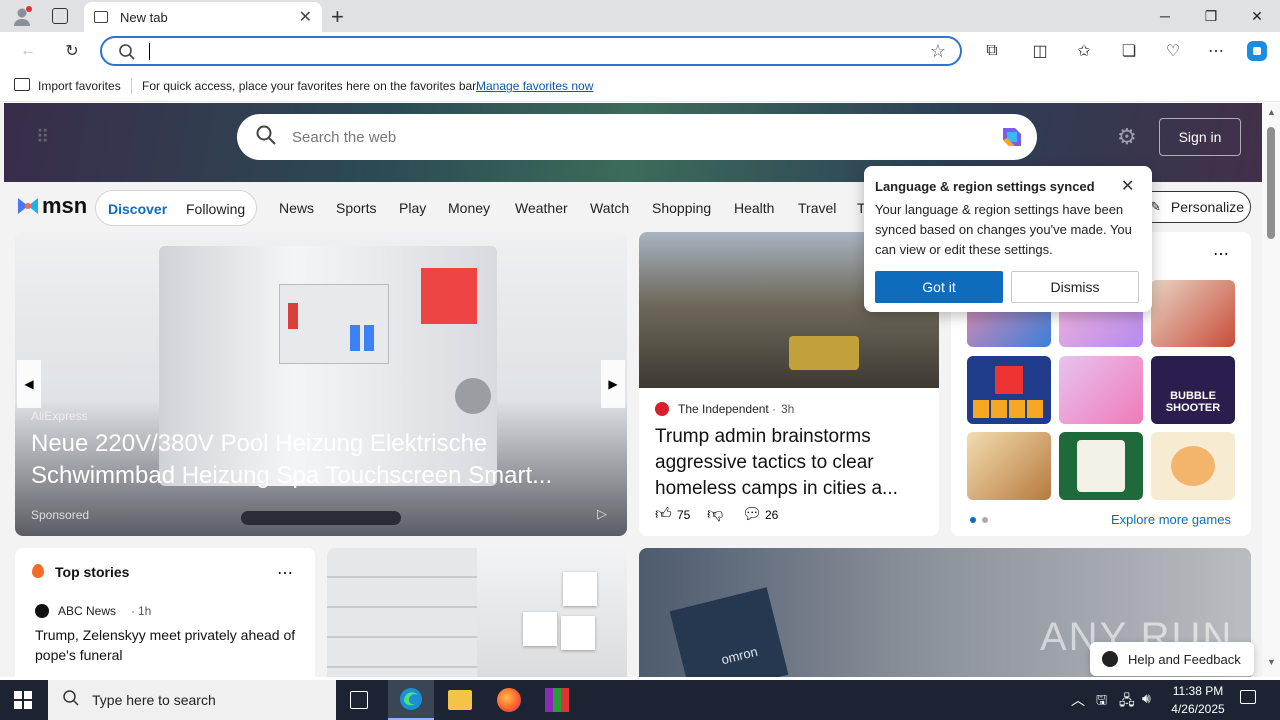 Image resolution: width=1280 pixels, height=720 pixels. What do you see at coordinates (131, 86) in the screenshot?
I see `favorites-bar-divider` at bounding box center [131, 86].